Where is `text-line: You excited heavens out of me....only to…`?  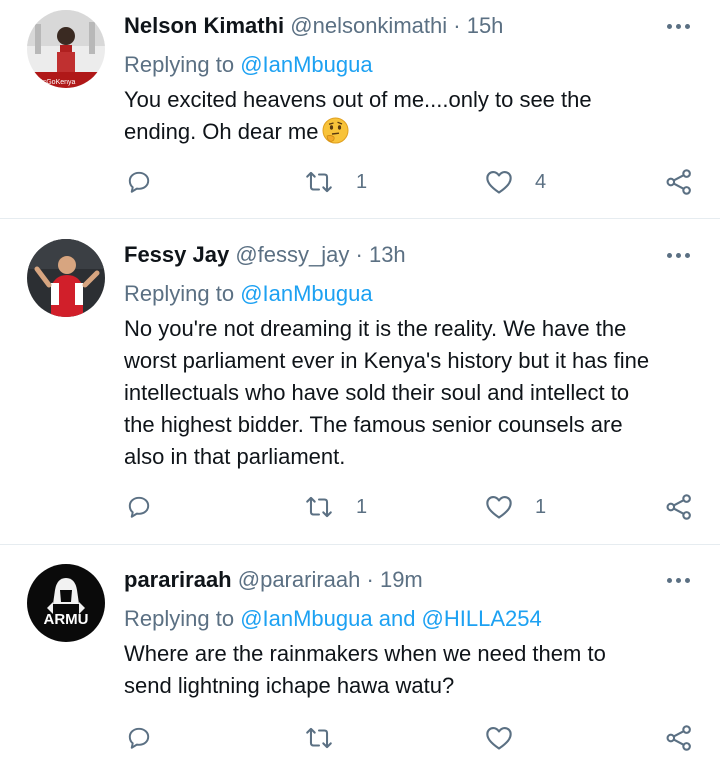
text-line: You excited heavens out of me....only to… is located at coordinates (358, 99).